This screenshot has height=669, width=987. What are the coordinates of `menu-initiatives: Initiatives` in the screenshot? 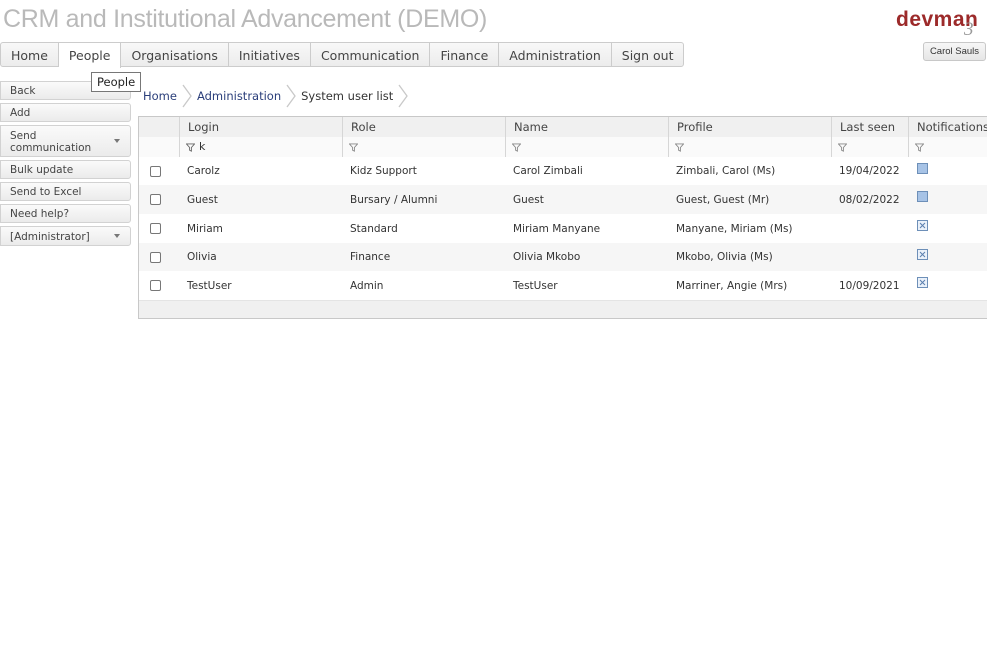 It's located at (270, 54).